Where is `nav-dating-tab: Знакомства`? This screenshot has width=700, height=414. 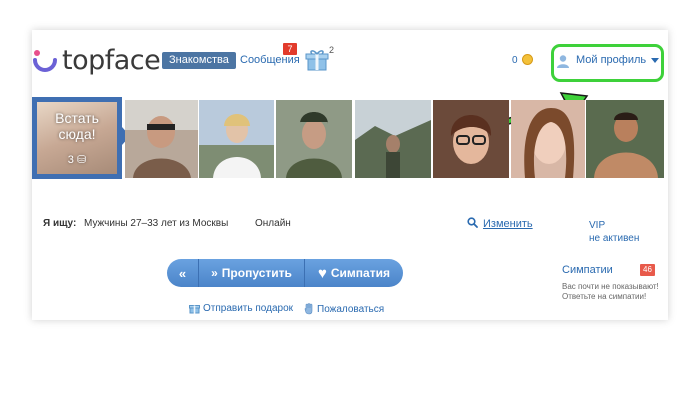
nav-dating-tab: Знакомства is located at coordinates (199, 60).